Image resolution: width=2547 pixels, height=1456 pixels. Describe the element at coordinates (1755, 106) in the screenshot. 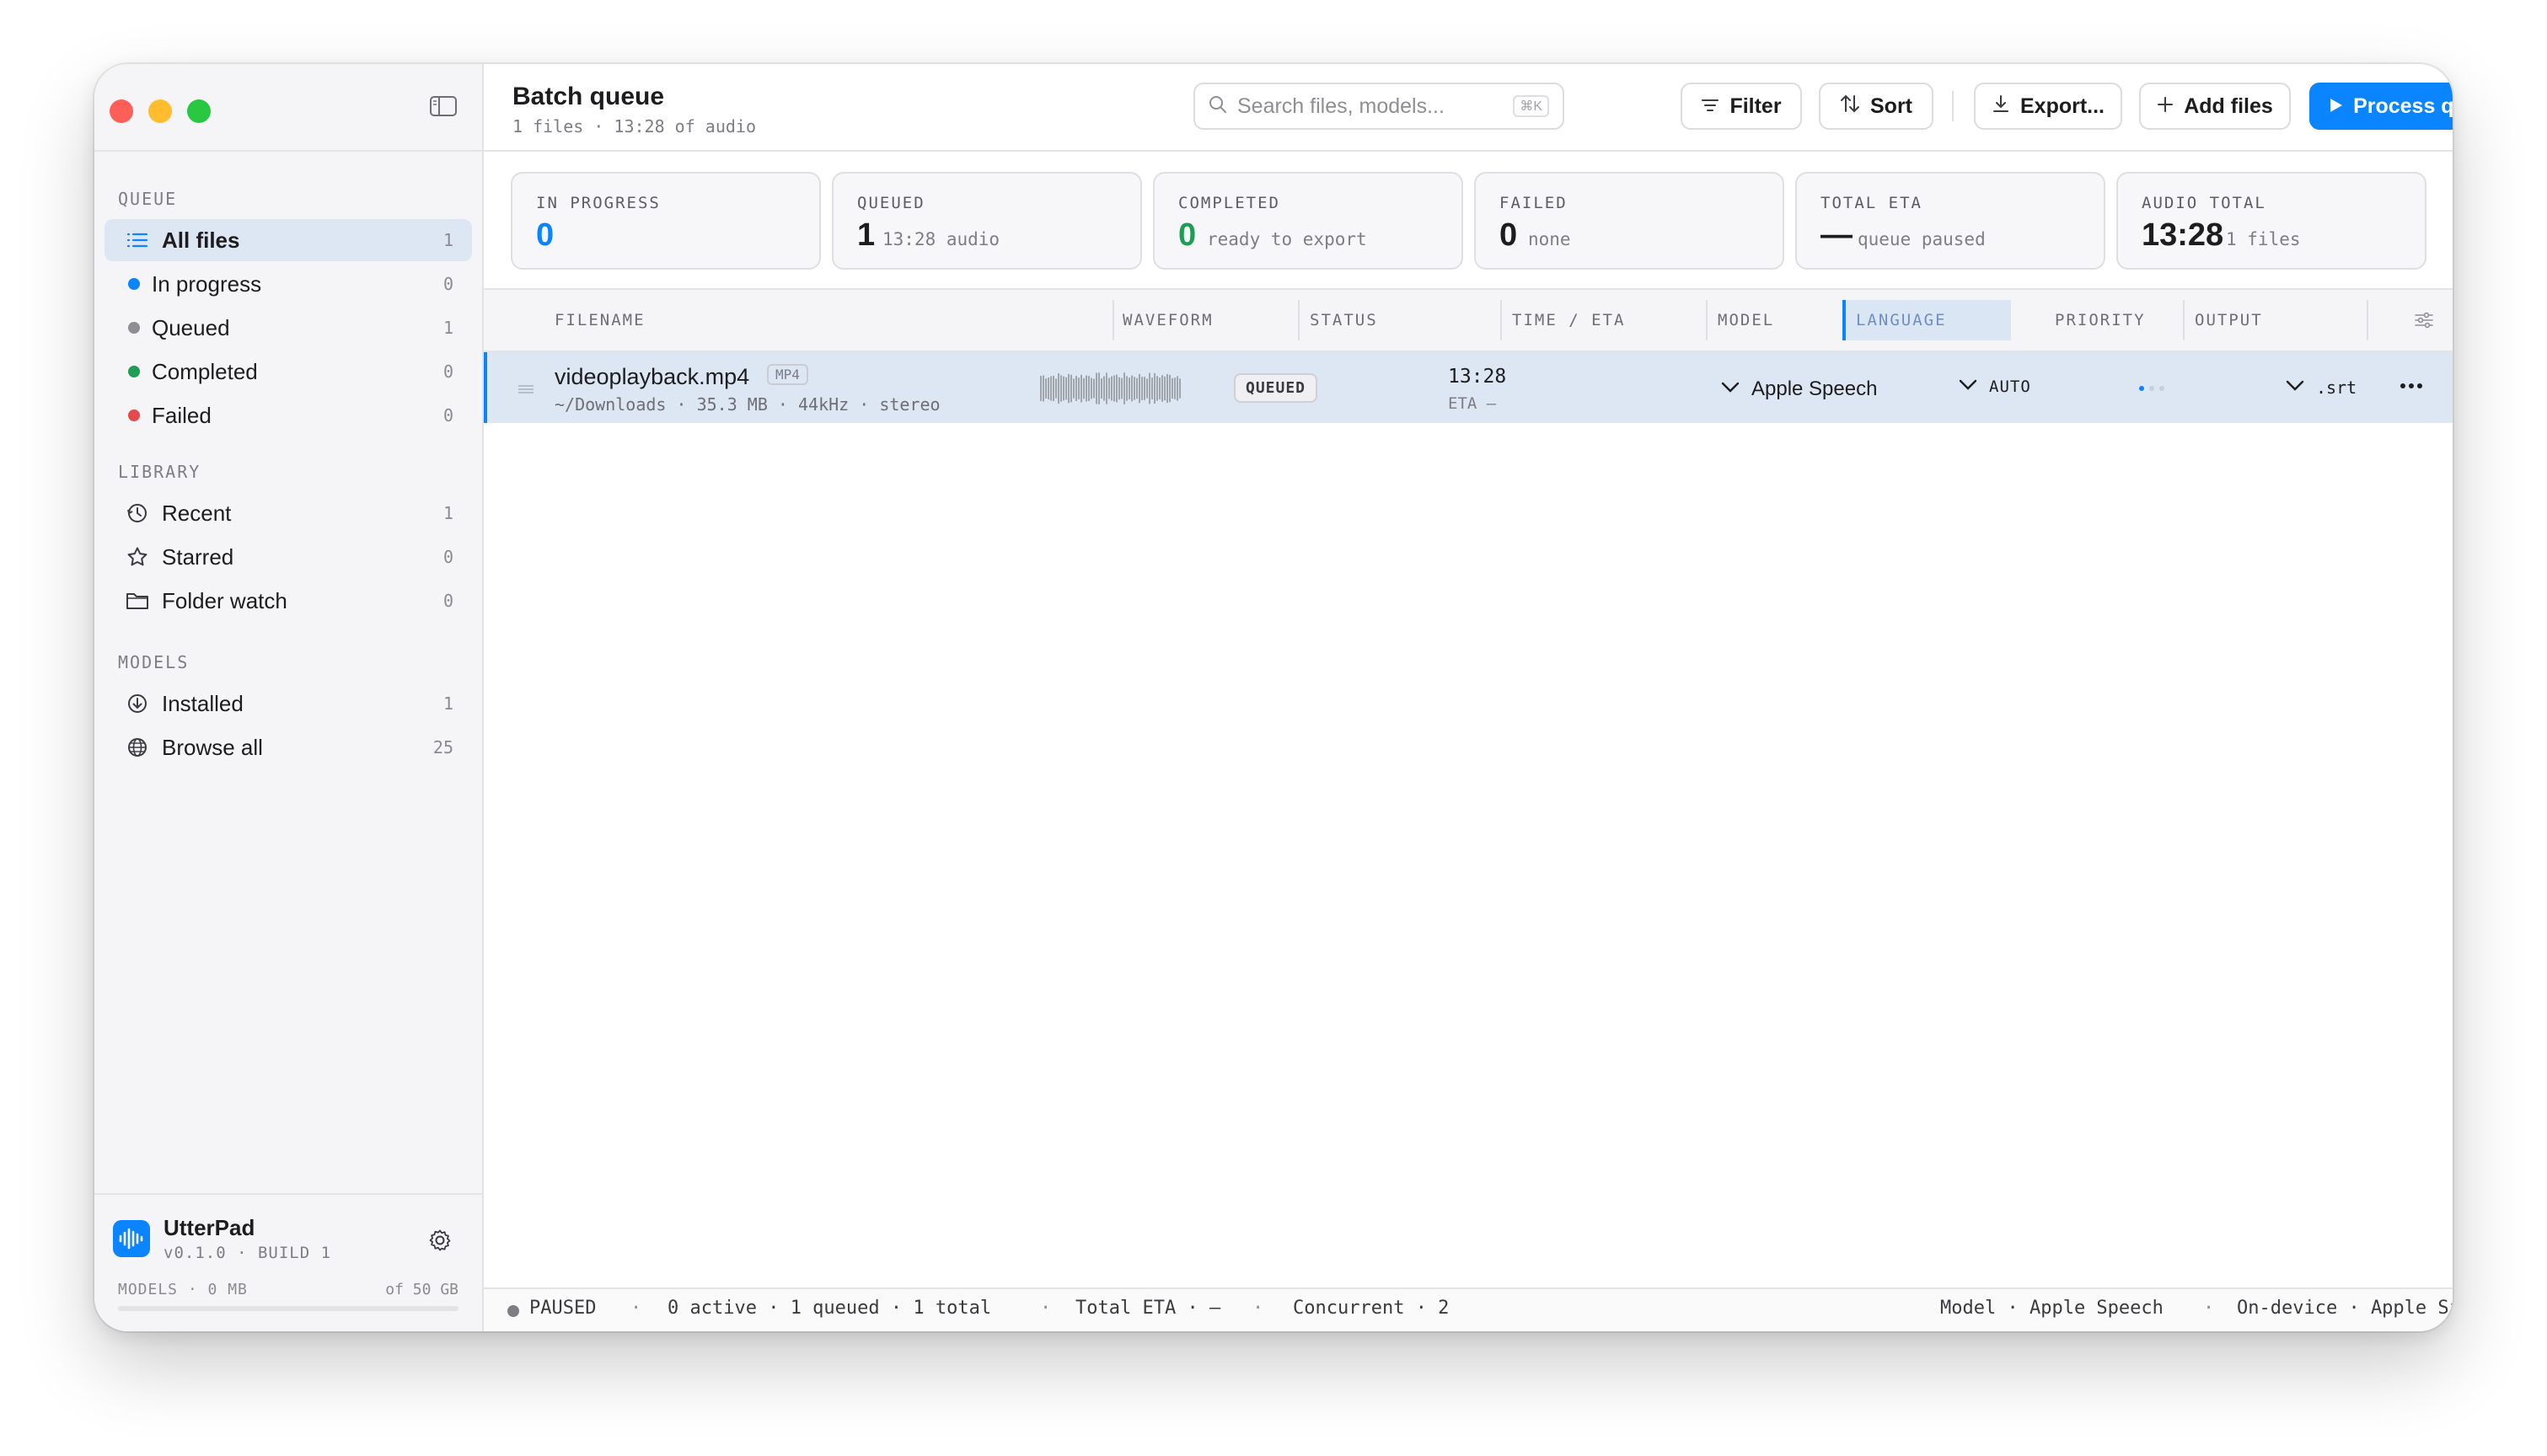

I see `filter-label: Filter` at that location.